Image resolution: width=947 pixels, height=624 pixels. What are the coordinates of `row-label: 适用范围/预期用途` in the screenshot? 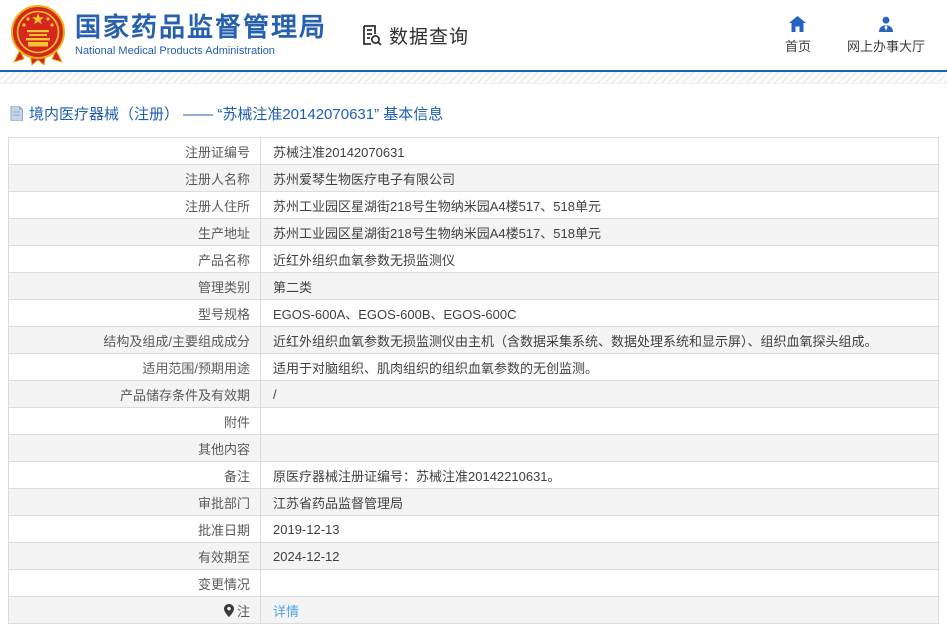 It's located at (134, 367).